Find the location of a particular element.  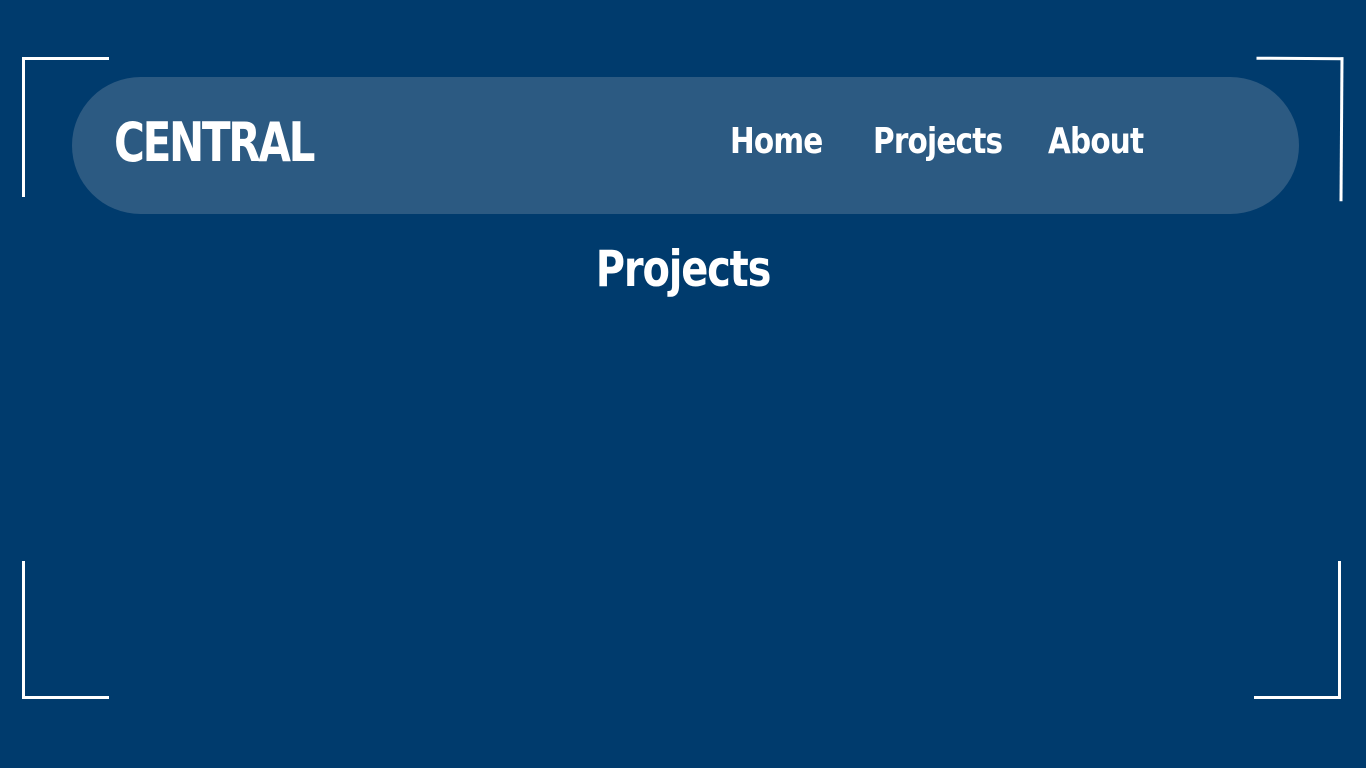

nav-link-about: About is located at coordinates (1096, 142).